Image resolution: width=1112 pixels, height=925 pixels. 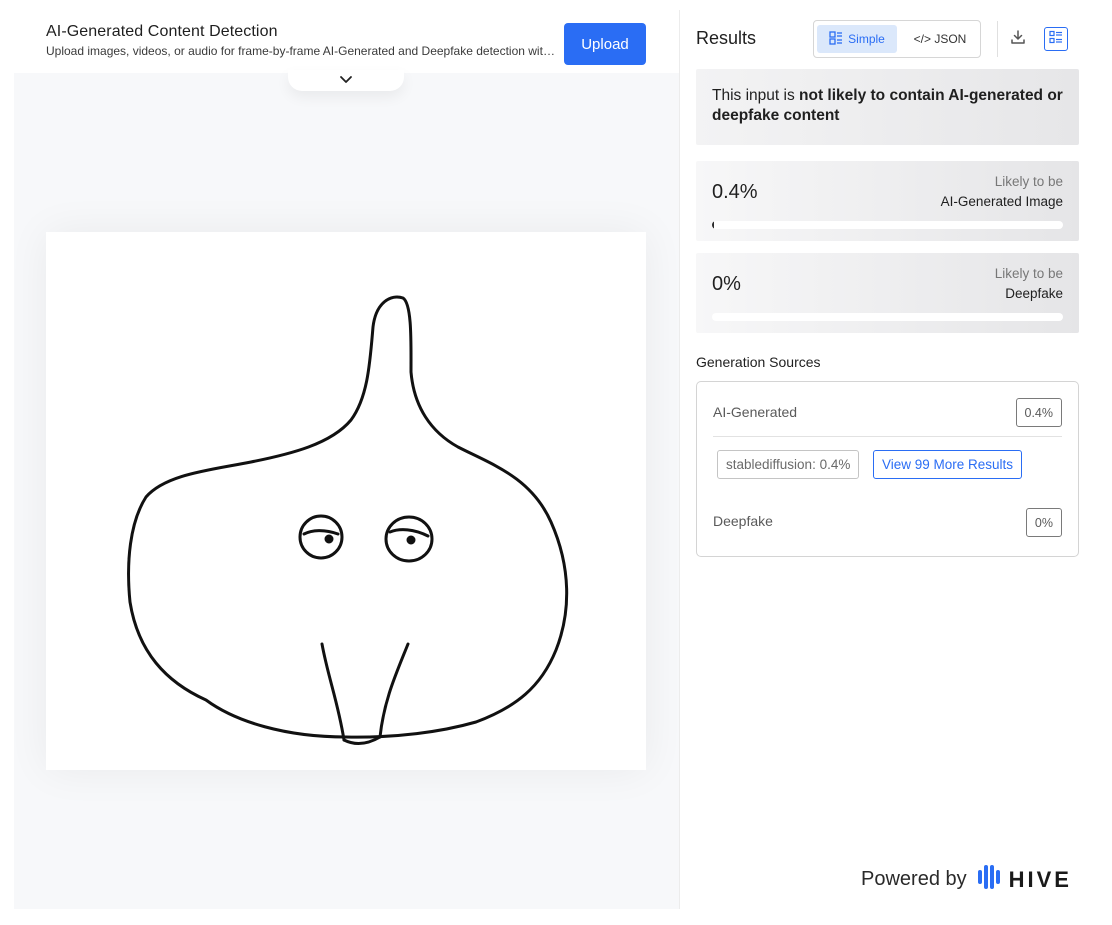 I want to click on page-title: AI-Generated Content Detection, so click(x=162, y=31).